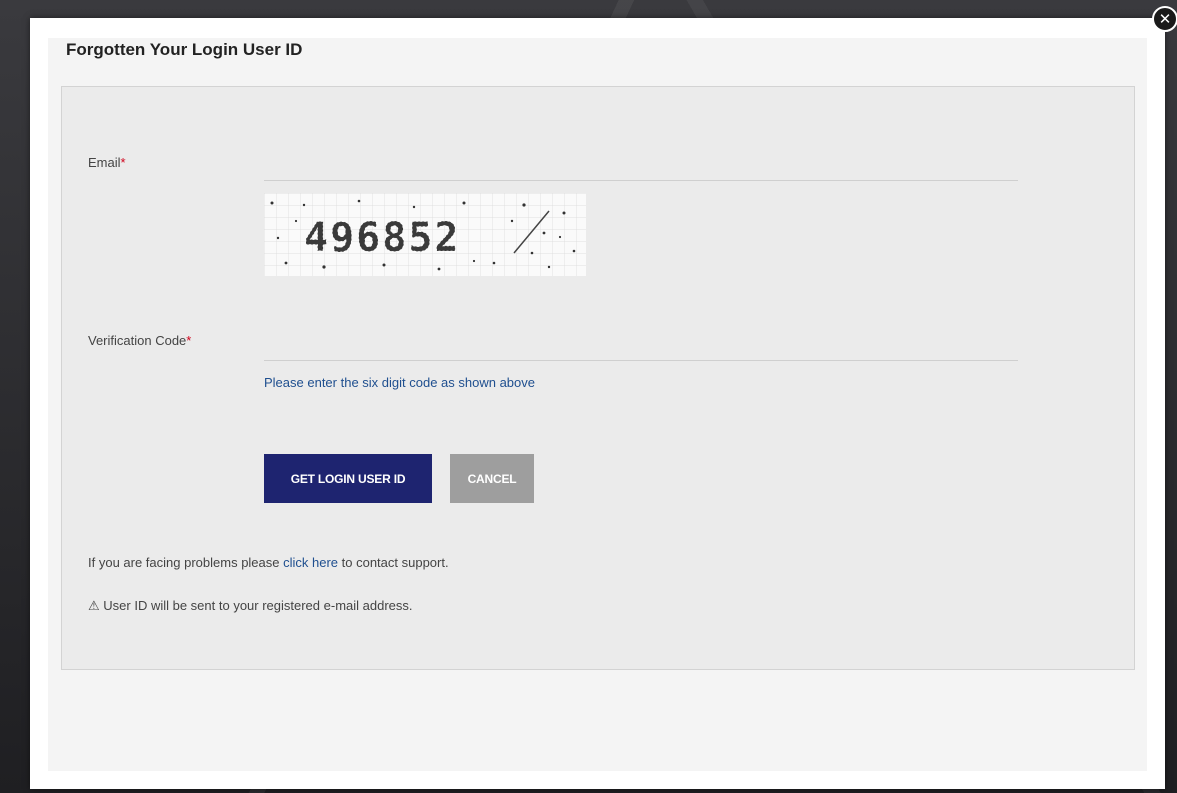 The width and height of the screenshot is (1177, 793). What do you see at coordinates (393, 562) in the screenshot?
I see `support-suffix: to contact support.` at bounding box center [393, 562].